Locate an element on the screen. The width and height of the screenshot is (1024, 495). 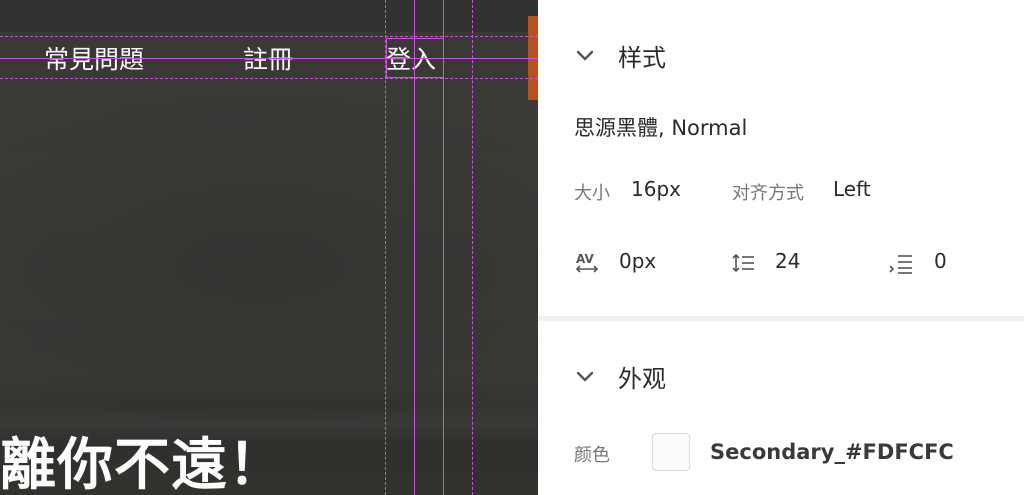
color-style-name: Secondary_#FDFCFC is located at coordinates (832, 452).